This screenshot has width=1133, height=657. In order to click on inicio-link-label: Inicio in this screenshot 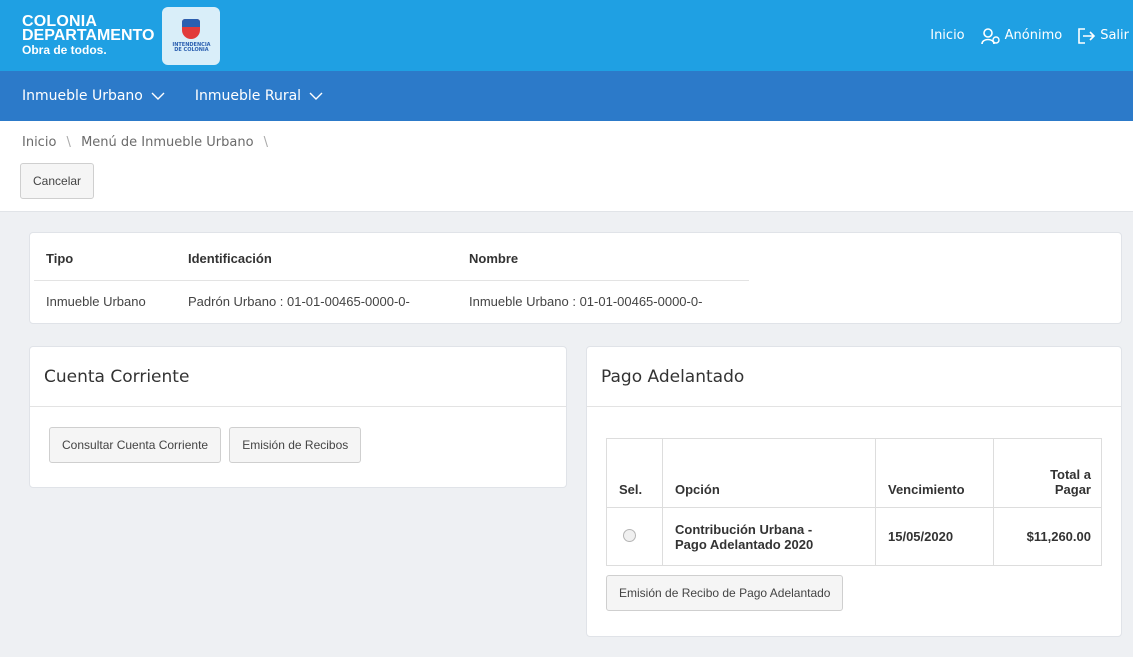, I will do `click(947, 35)`.